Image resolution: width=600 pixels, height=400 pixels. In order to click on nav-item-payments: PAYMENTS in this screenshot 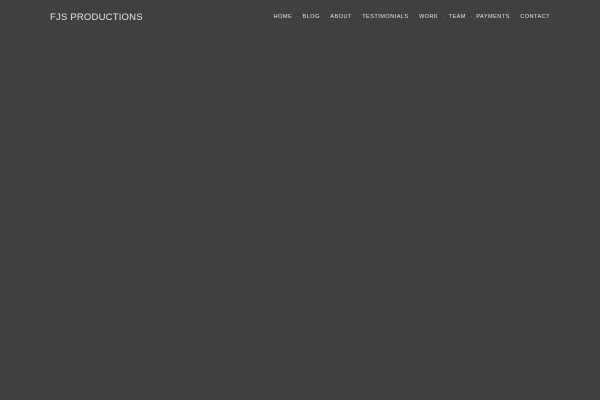, I will do `click(493, 17)`.